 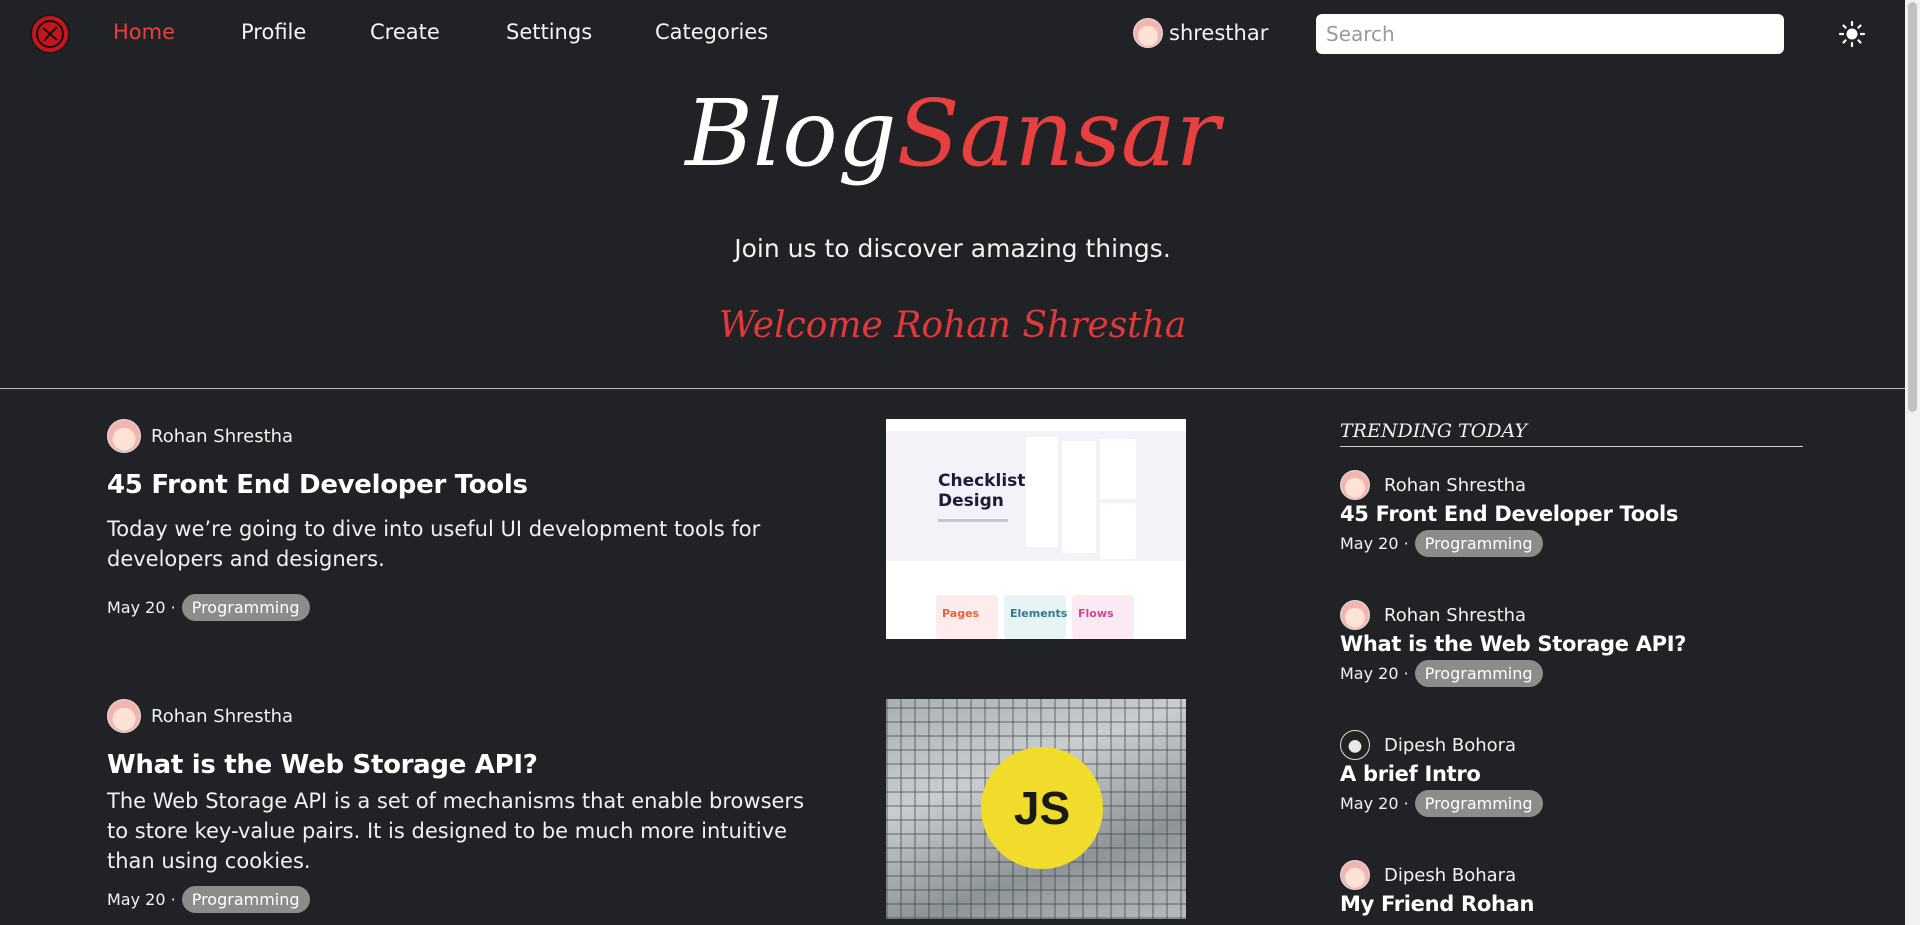 I want to click on thumb-toolbar, so click(x=1036, y=425).